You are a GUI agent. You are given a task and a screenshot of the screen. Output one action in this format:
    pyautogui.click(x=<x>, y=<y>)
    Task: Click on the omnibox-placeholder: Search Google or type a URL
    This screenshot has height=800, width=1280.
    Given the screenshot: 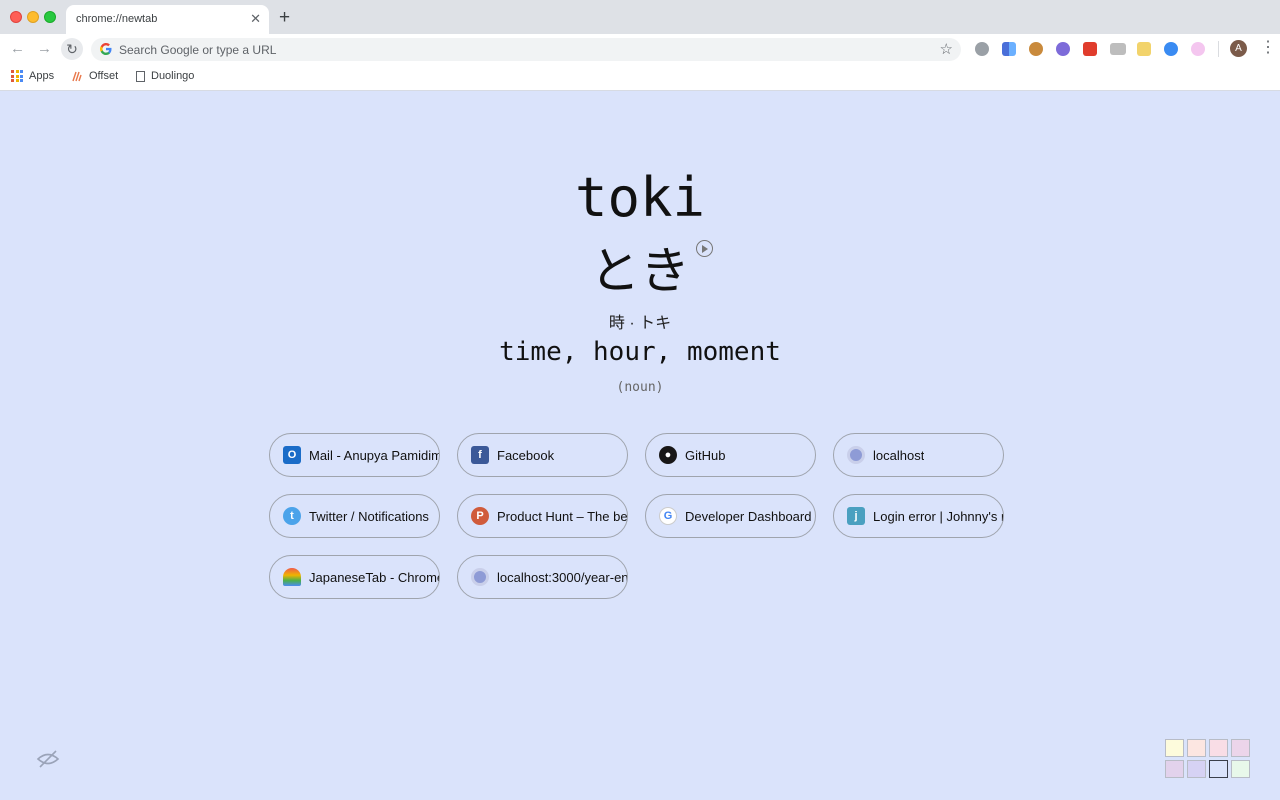 What is the action you would take?
    pyautogui.click(x=198, y=50)
    